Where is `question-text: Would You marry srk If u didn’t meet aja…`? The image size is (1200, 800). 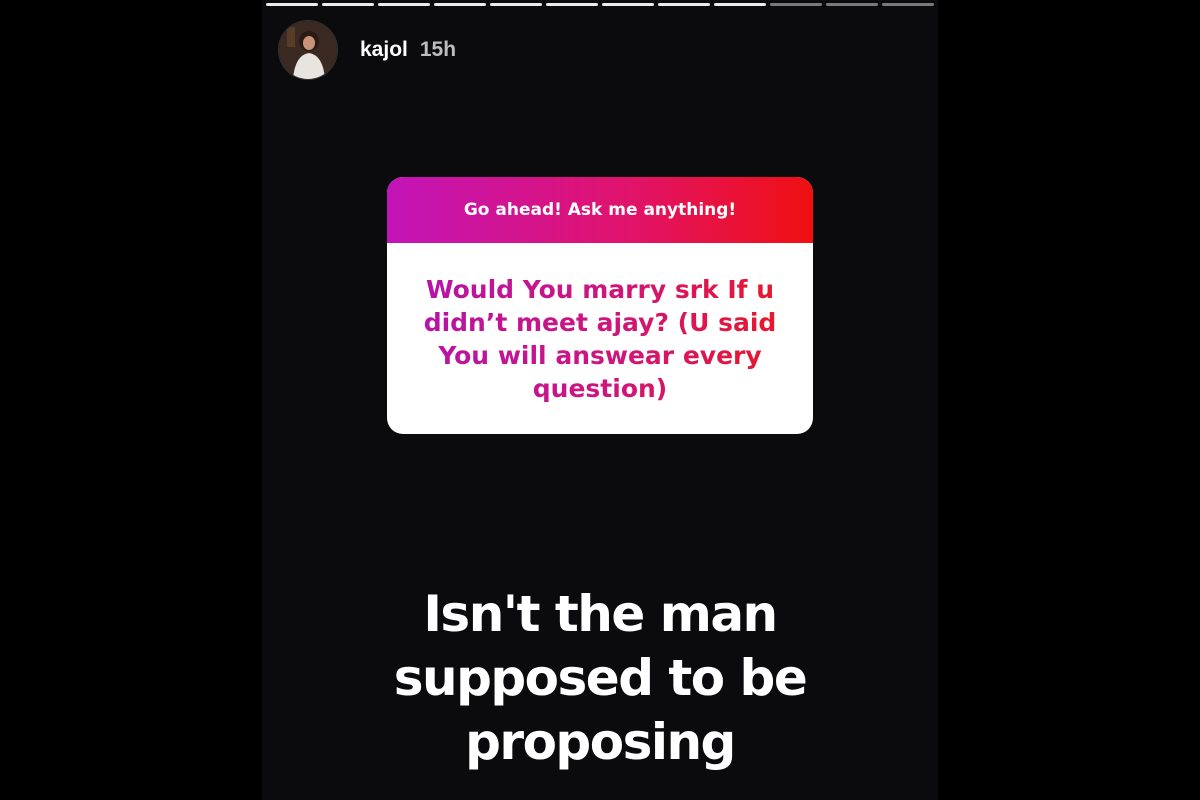
question-text: Would You marry srk If u didn’t meet aja… is located at coordinates (600, 339).